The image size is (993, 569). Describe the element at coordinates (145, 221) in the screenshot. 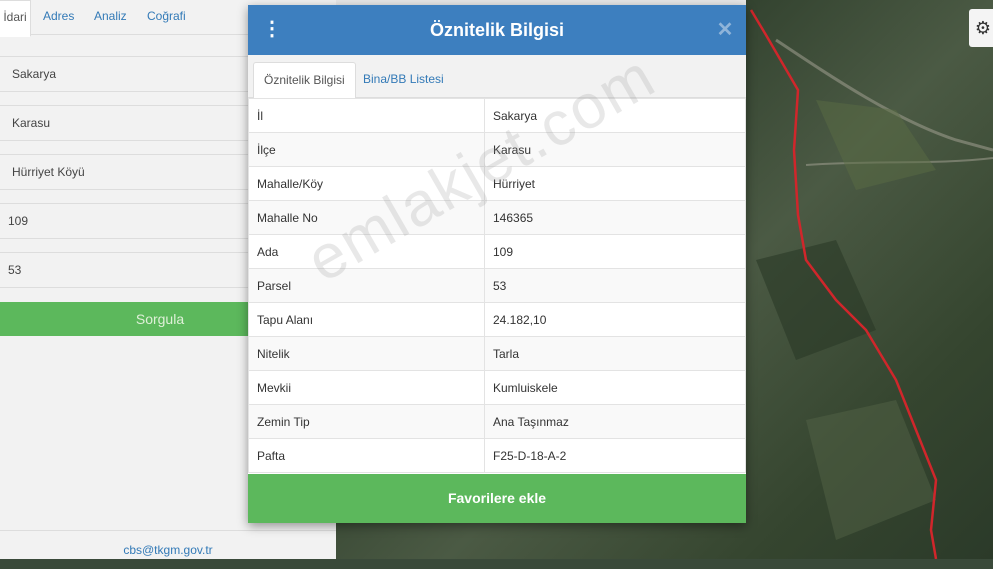

I see `ada-input: 109` at that location.